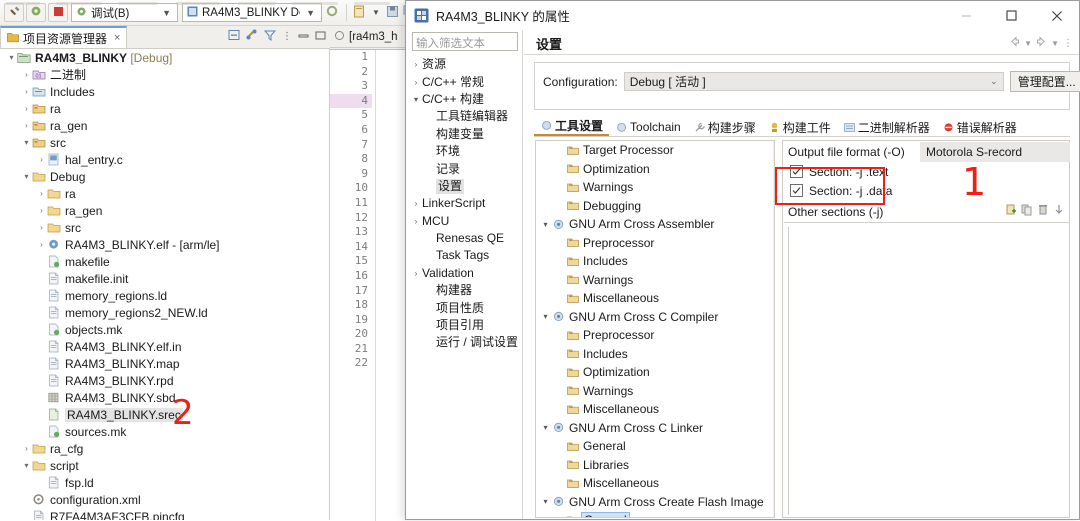 Image resolution: width=1080 pixels, height=521 pixels. Describe the element at coordinates (164, 312) in the screenshot. I see `tree-item-memory-regions2-new-ld: memory_regions2_NEW.ld` at that location.